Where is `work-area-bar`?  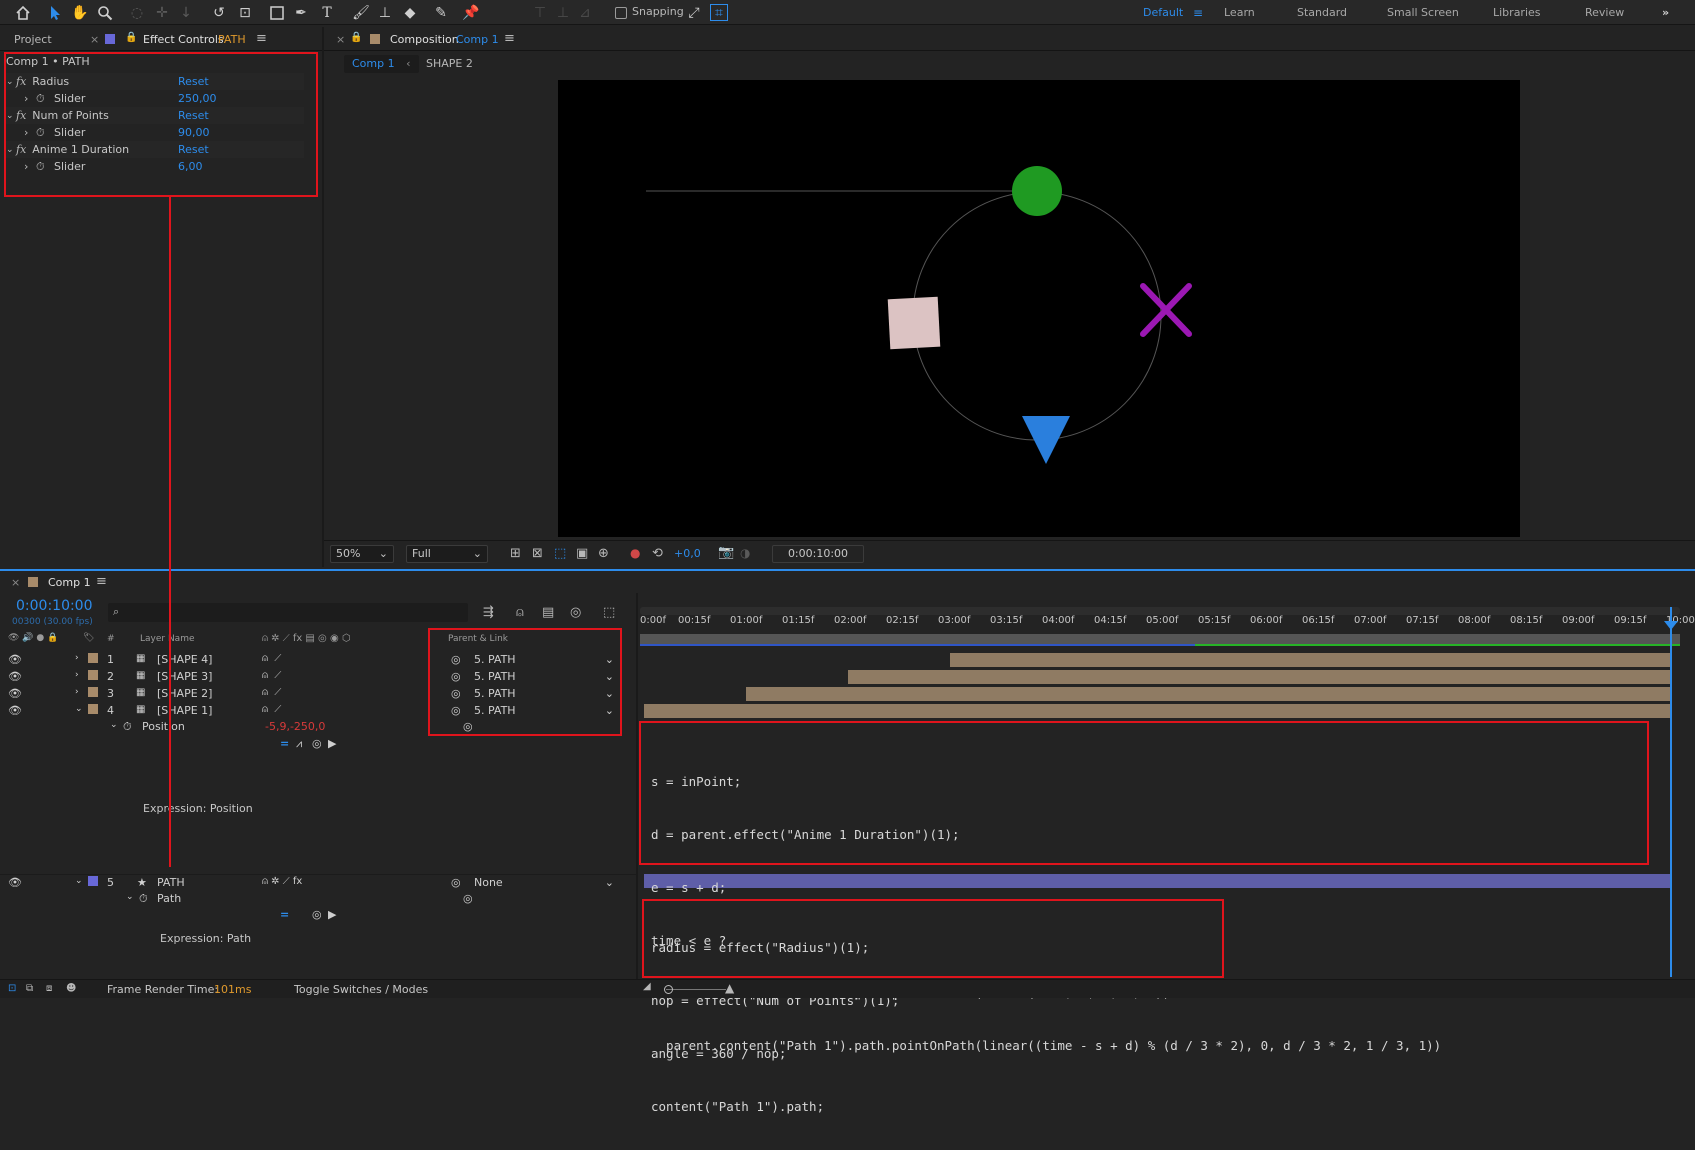 work-area-bar is located at coordinates (1160, 611).